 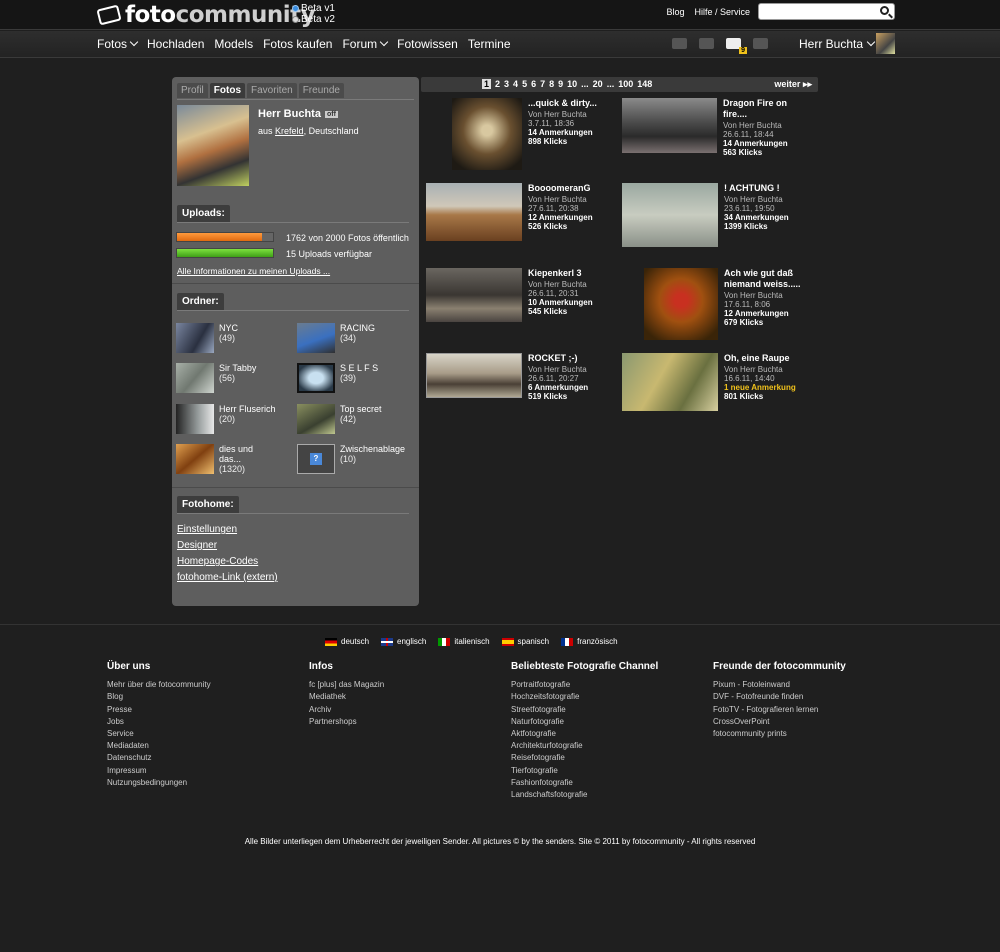 I want to click on page-link: 8, so click(x=551, y=84).